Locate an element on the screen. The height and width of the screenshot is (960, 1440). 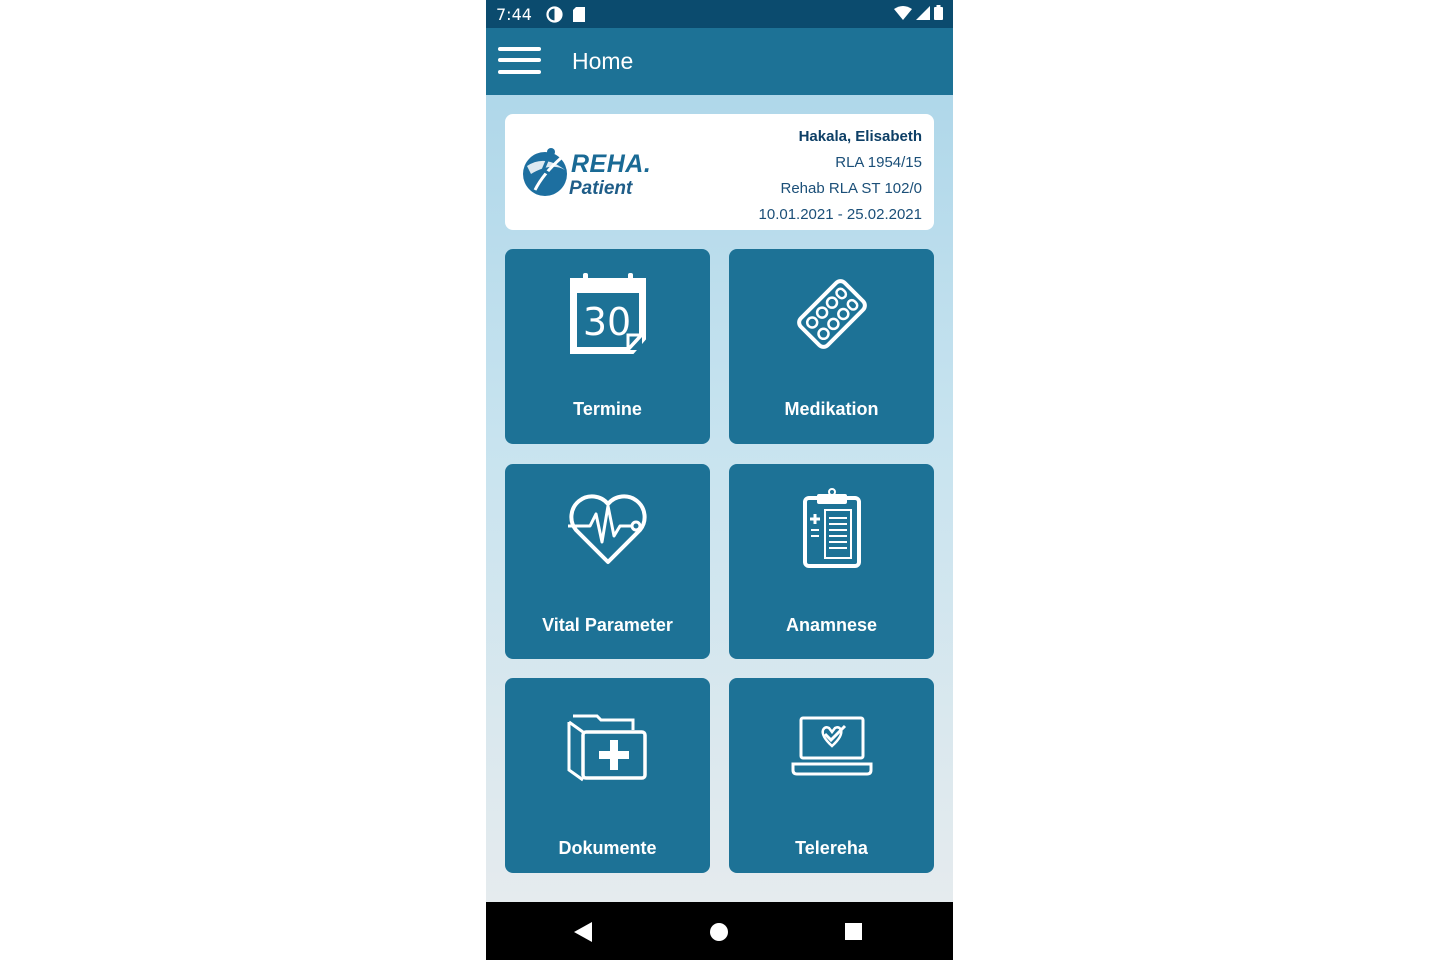
app-bar: Home is located at coordinates (719, 61).